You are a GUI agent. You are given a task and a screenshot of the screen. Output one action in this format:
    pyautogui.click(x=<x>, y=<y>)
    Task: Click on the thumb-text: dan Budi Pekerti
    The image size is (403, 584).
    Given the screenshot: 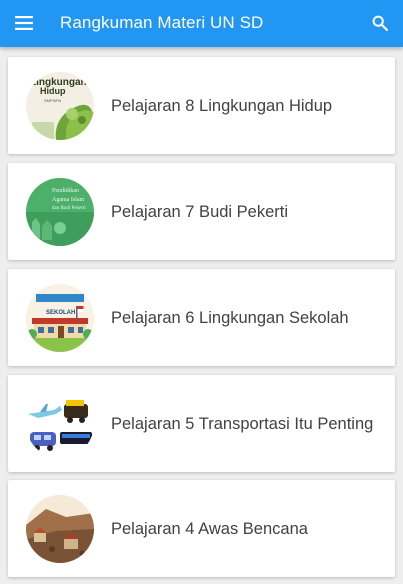 What is the action you would take?
    pyautogui.click(x=69, y=208)
    